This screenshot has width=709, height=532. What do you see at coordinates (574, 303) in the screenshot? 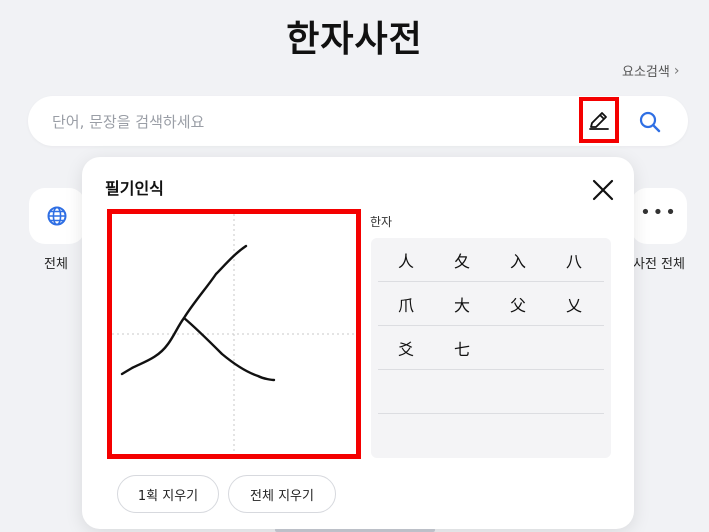
I see `hanja-candidate: 乂` at bounding box center [574, 303].